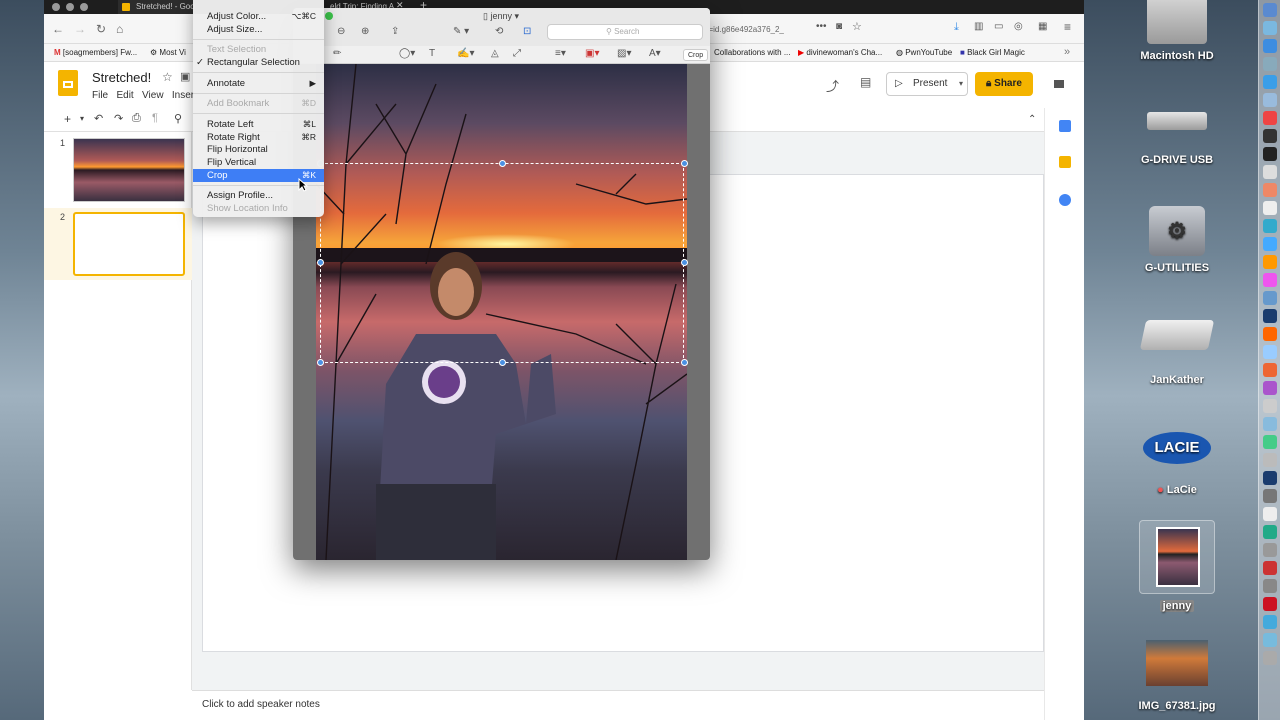 The height and width of the screenshot is (720, 1280). I want to click on desktop-icon-jankather: JanKather, so click(1177, 353).